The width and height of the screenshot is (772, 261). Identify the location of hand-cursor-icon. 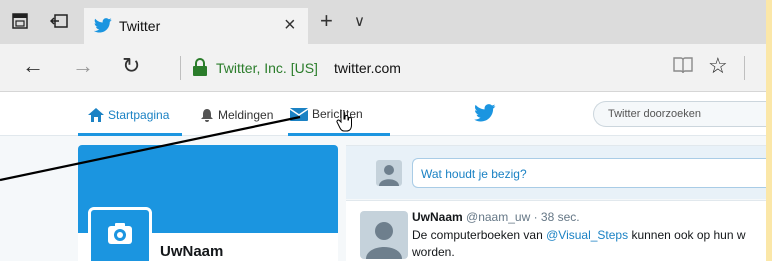
(344, 123).